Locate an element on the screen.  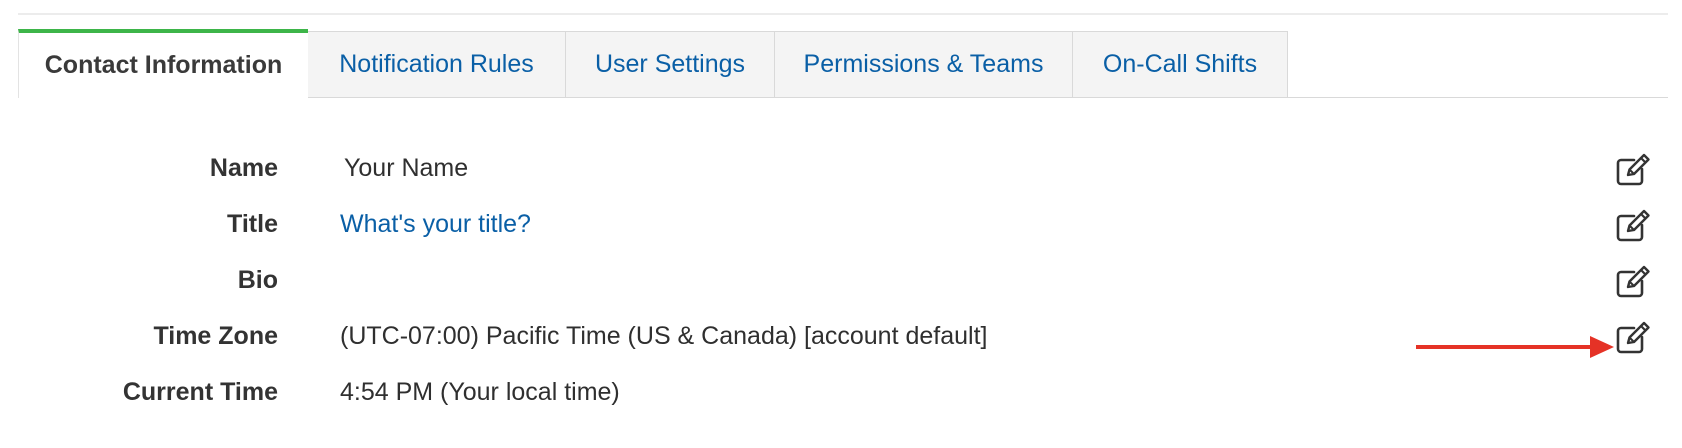
tab-notification-rules: Notification Rules is located at coordinates (437, 64).